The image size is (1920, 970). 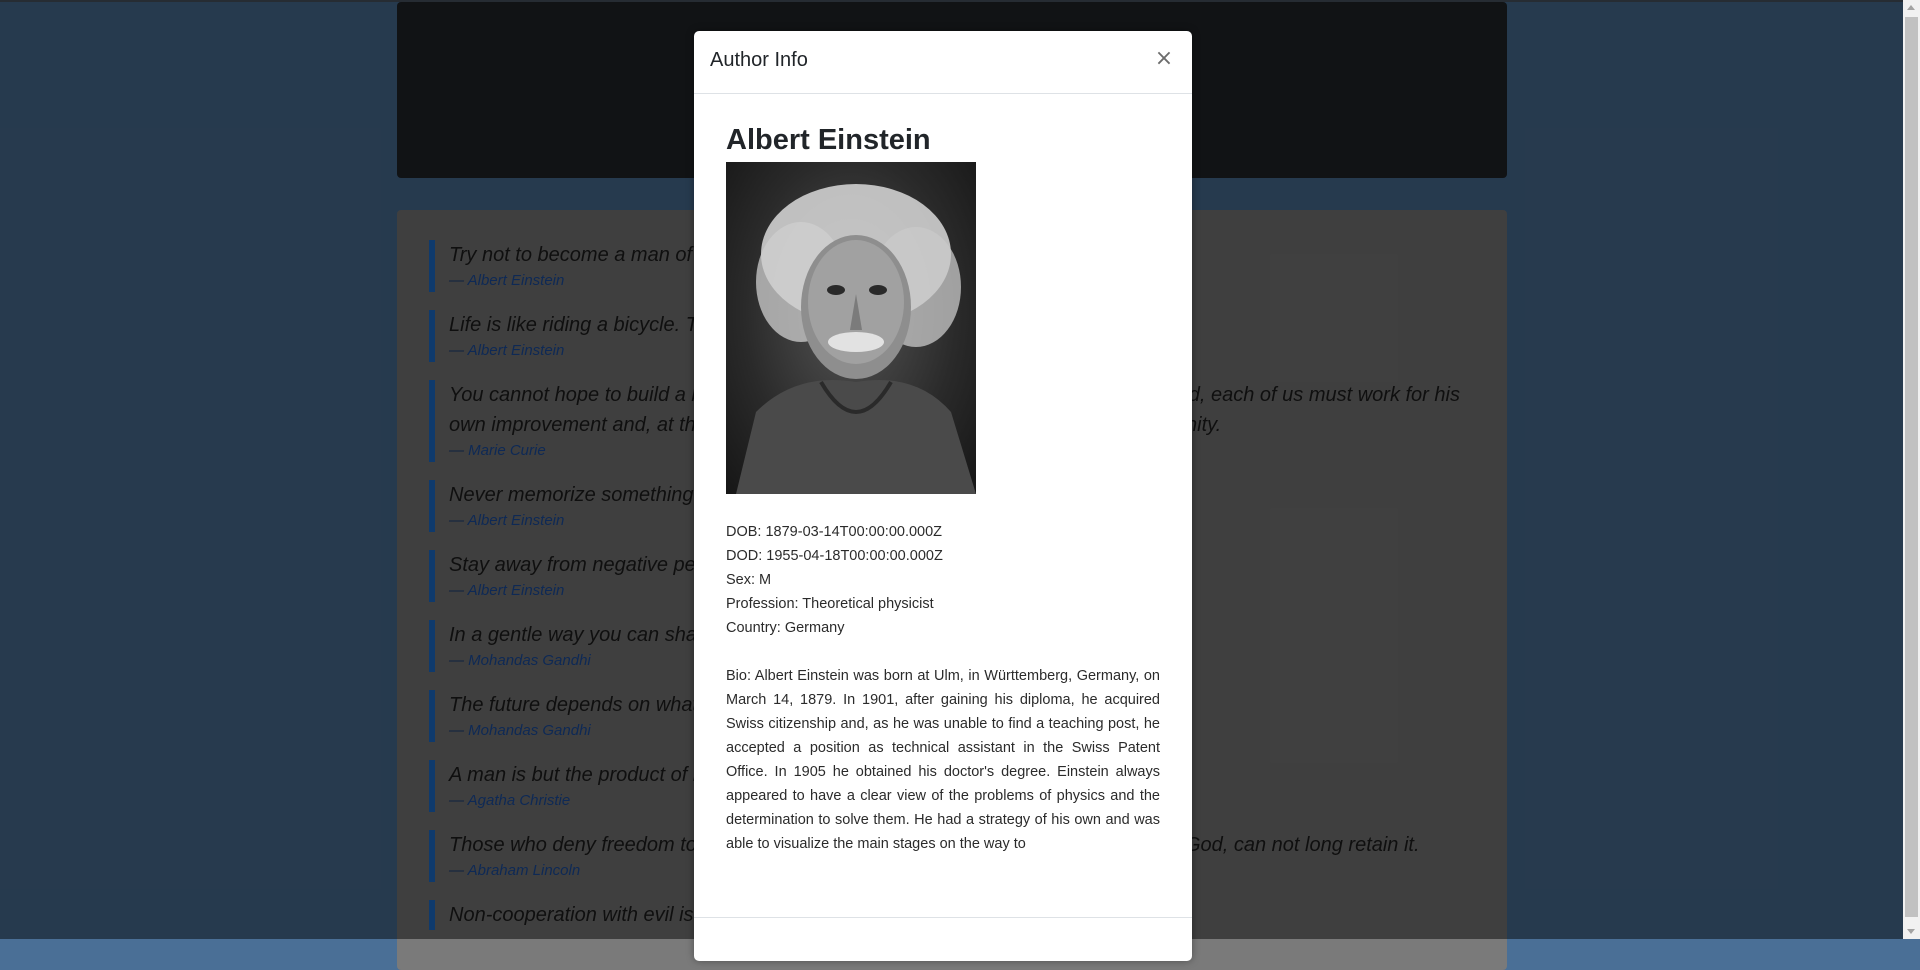 I want to click on author-portrait, so click(x=851, y=328).